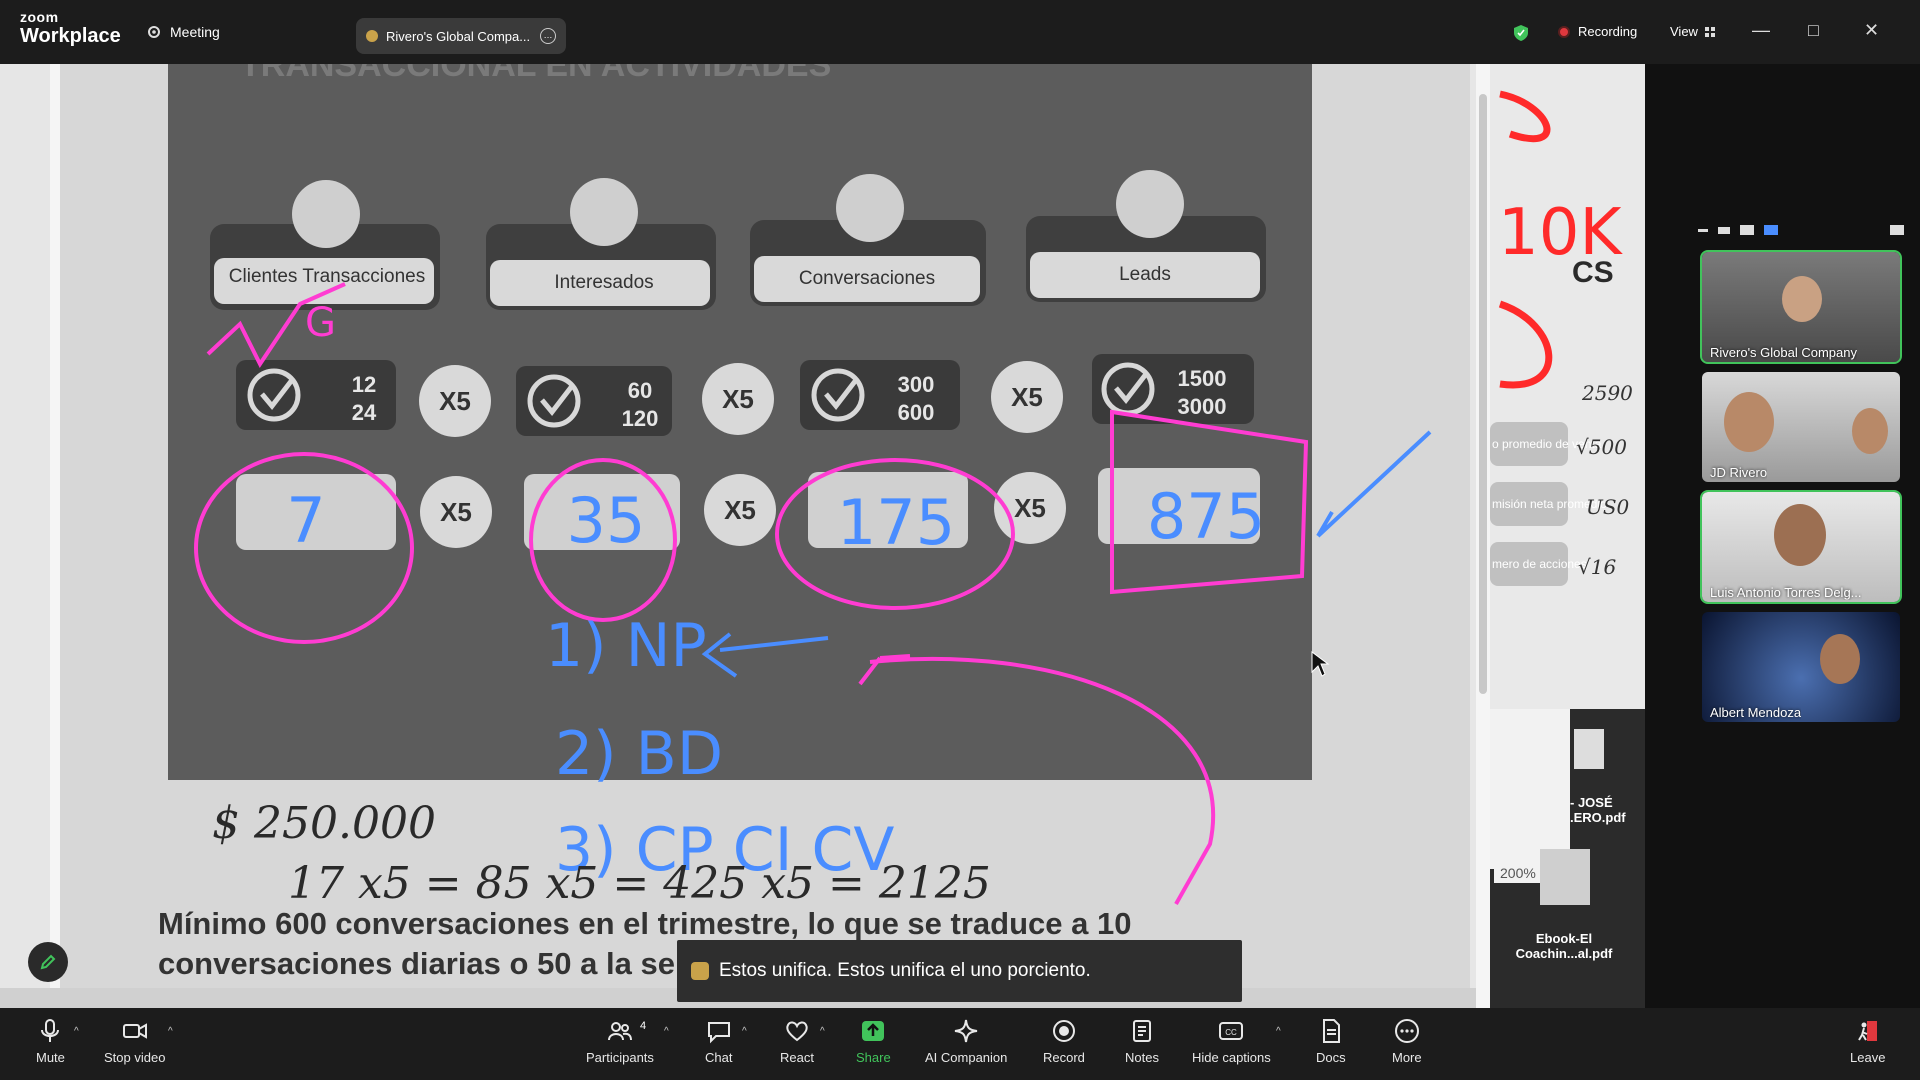 The height and width of the screenshot is (1080, 1920). I want to click on range-top-3: 300, so click(916, 384).